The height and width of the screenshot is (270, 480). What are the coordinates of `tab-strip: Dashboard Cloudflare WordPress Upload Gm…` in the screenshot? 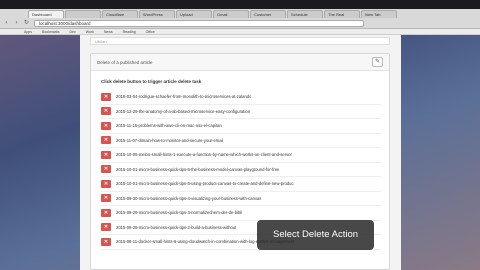 It's located at (212, 14).